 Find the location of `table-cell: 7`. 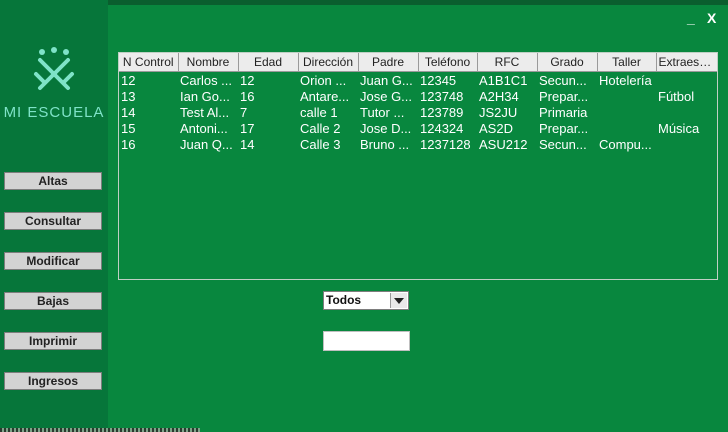

table-cell: 7 is located at coordinates (244, 112).